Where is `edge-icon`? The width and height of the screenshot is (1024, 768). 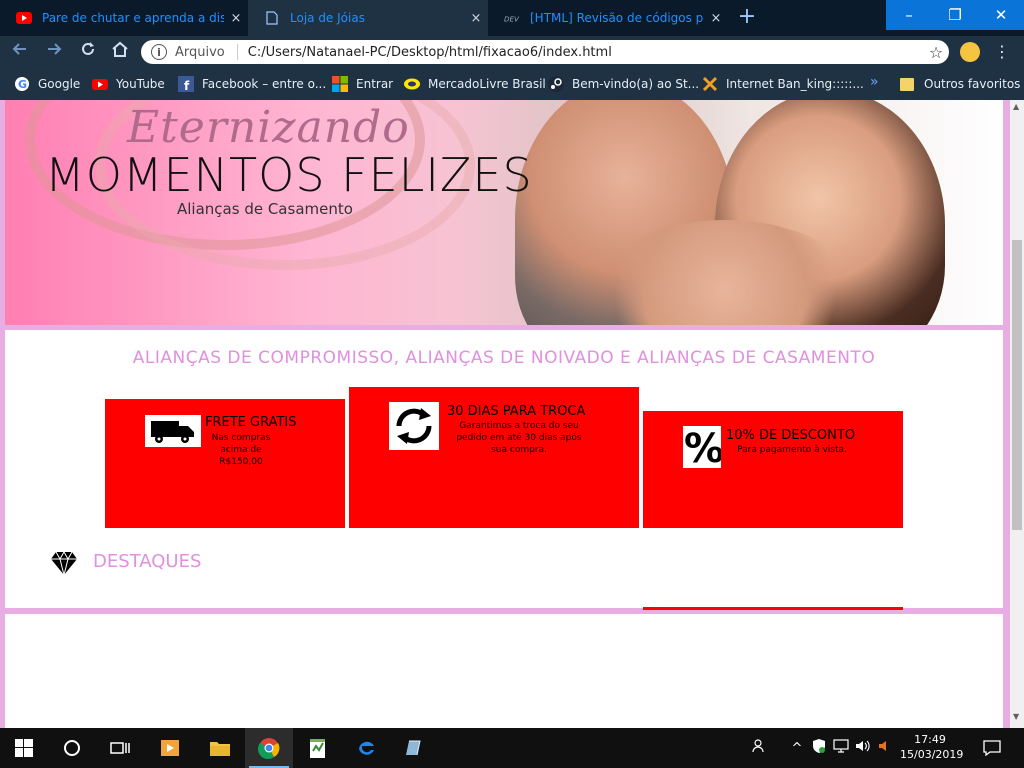
edge-icon is located at coordinates (366, 748).